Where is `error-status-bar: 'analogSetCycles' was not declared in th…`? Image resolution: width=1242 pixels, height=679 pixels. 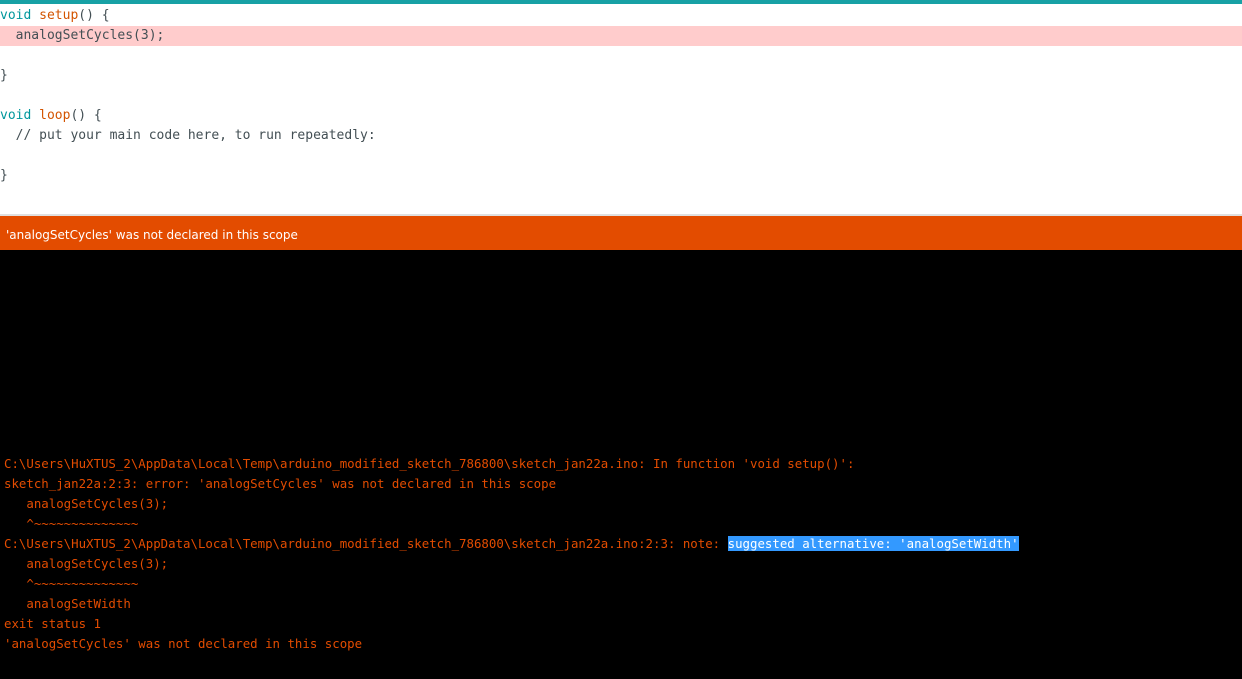 error-status-bar: 'analogSetCycles' was not declared in th… is located at coordinates (621, 233).